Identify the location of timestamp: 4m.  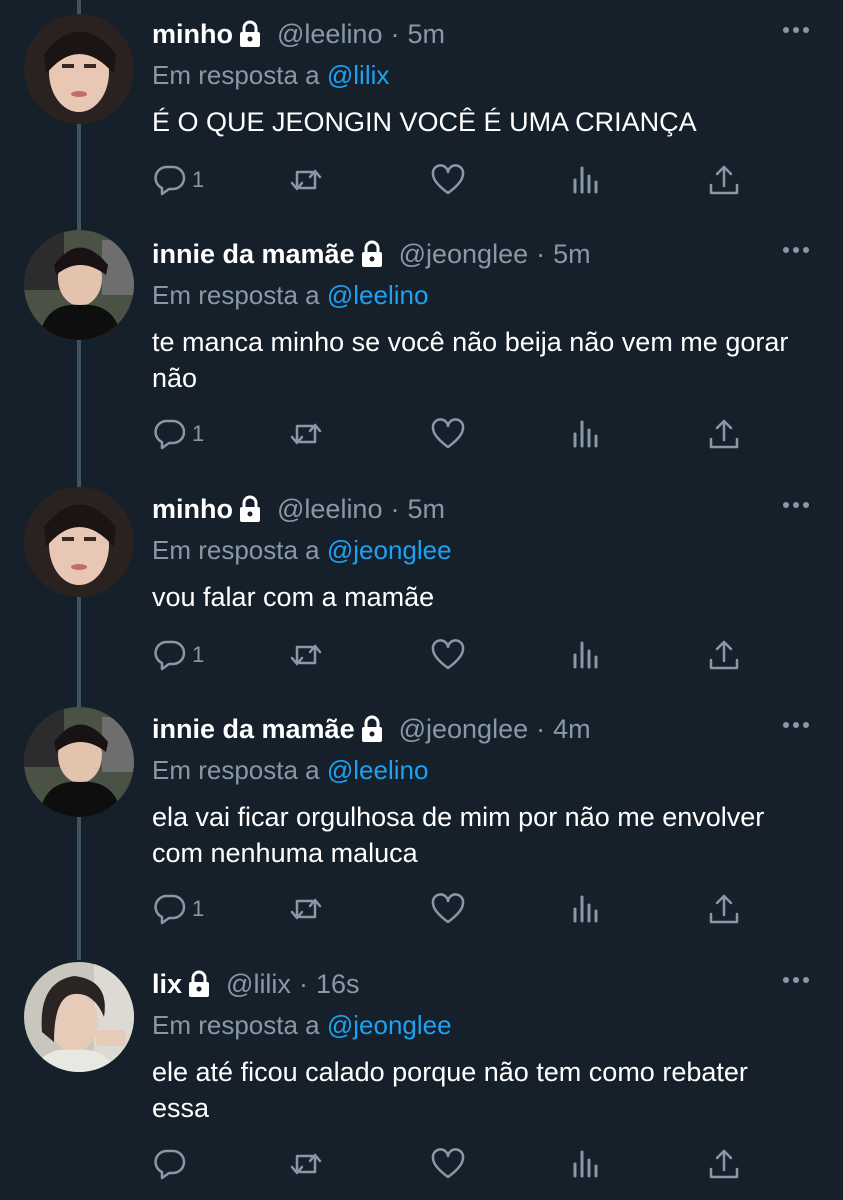
(572, 729).